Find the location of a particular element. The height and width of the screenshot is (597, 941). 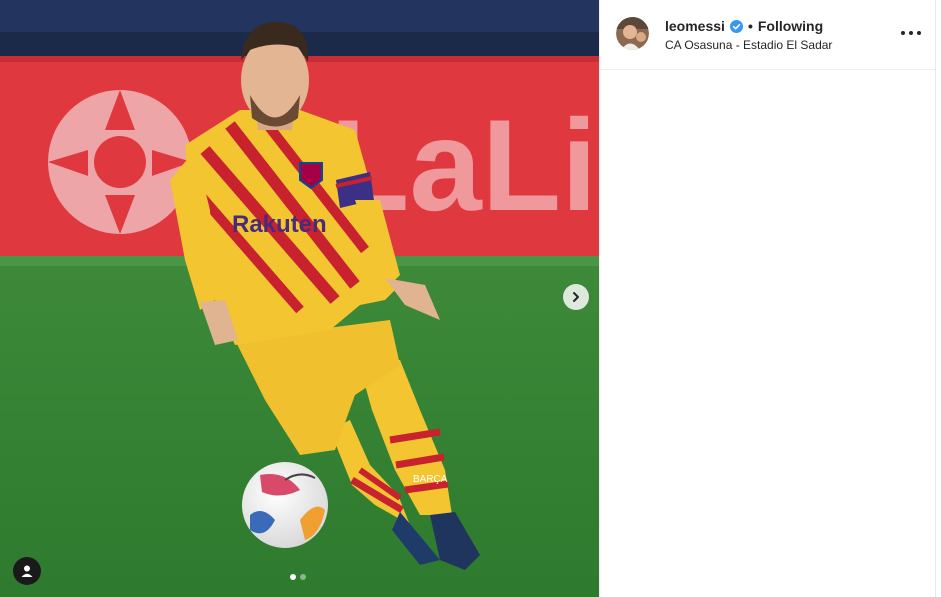

soccer-ball is located at coordinates (285, 505).